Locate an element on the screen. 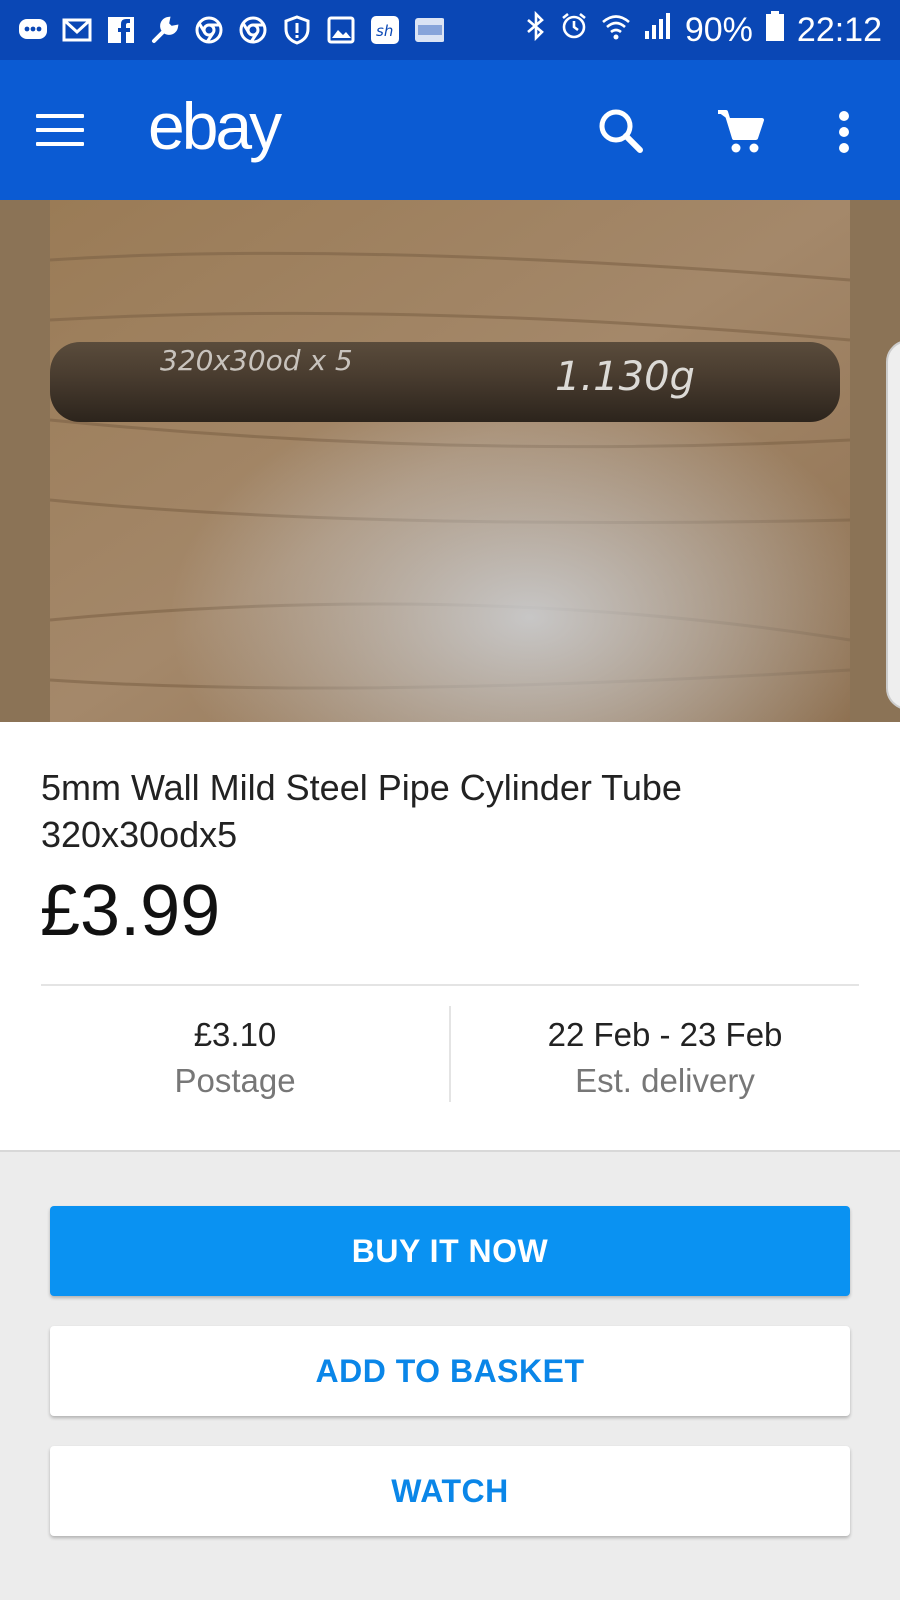  app-bar: ebay is located at coordinates (450, 130).